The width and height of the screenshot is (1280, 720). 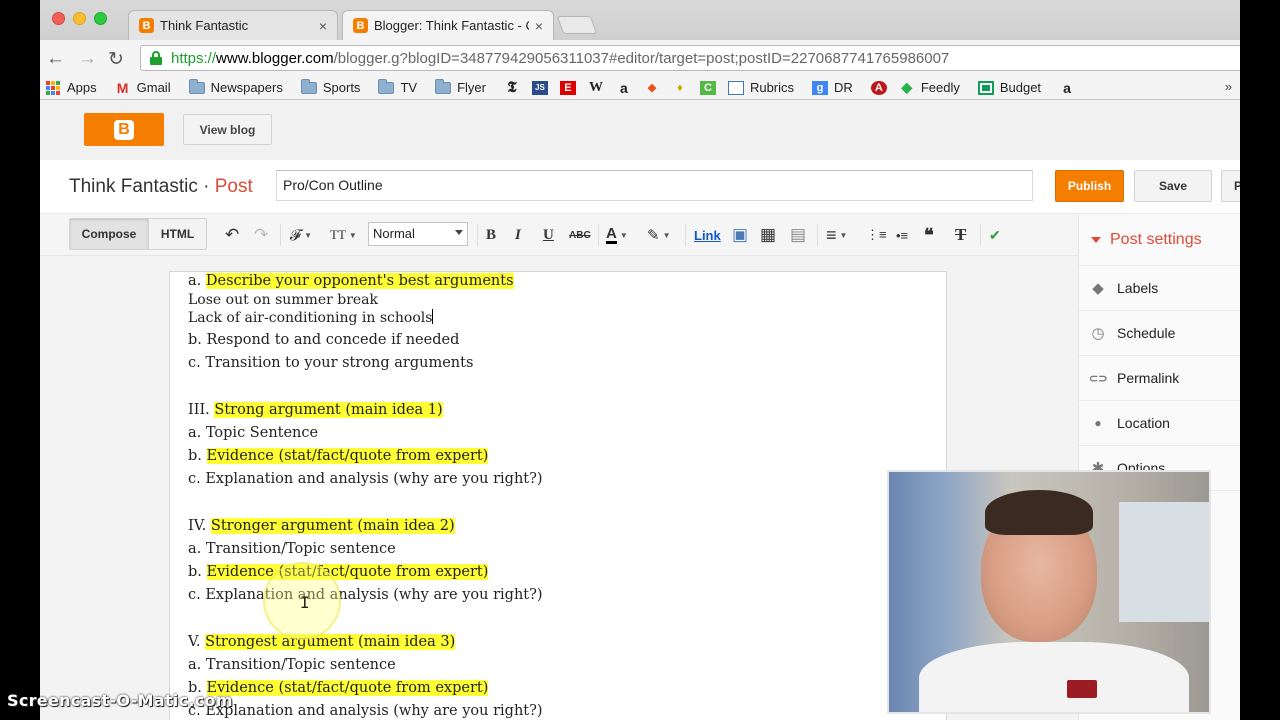 What do you see at coordinates (1228, 86) in the screenshot?
I see `bookmarks-overflow-icon: »` at bounding box center [1228, 86].